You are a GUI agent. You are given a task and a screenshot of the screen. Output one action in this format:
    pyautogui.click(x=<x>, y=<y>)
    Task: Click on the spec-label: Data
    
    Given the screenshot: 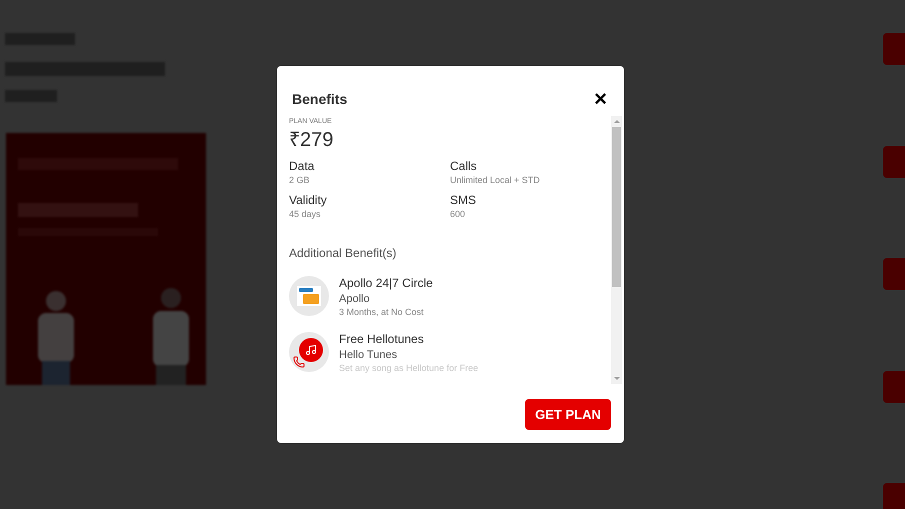 What is the action you would take?
    pyautogui.click(x=302, y=166)
    